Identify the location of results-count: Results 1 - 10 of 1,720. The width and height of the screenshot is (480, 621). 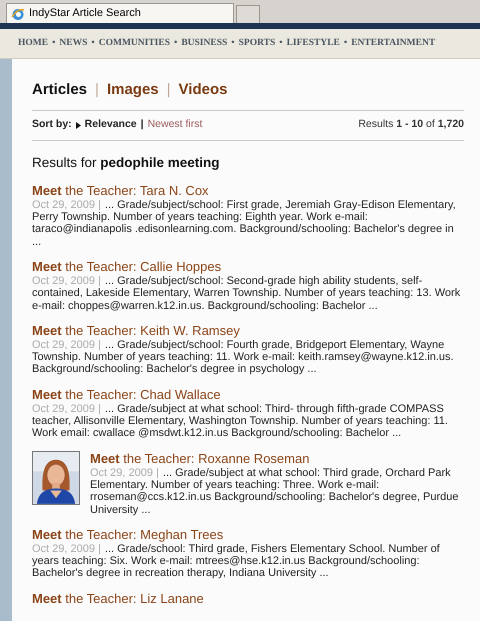
(411, 124).